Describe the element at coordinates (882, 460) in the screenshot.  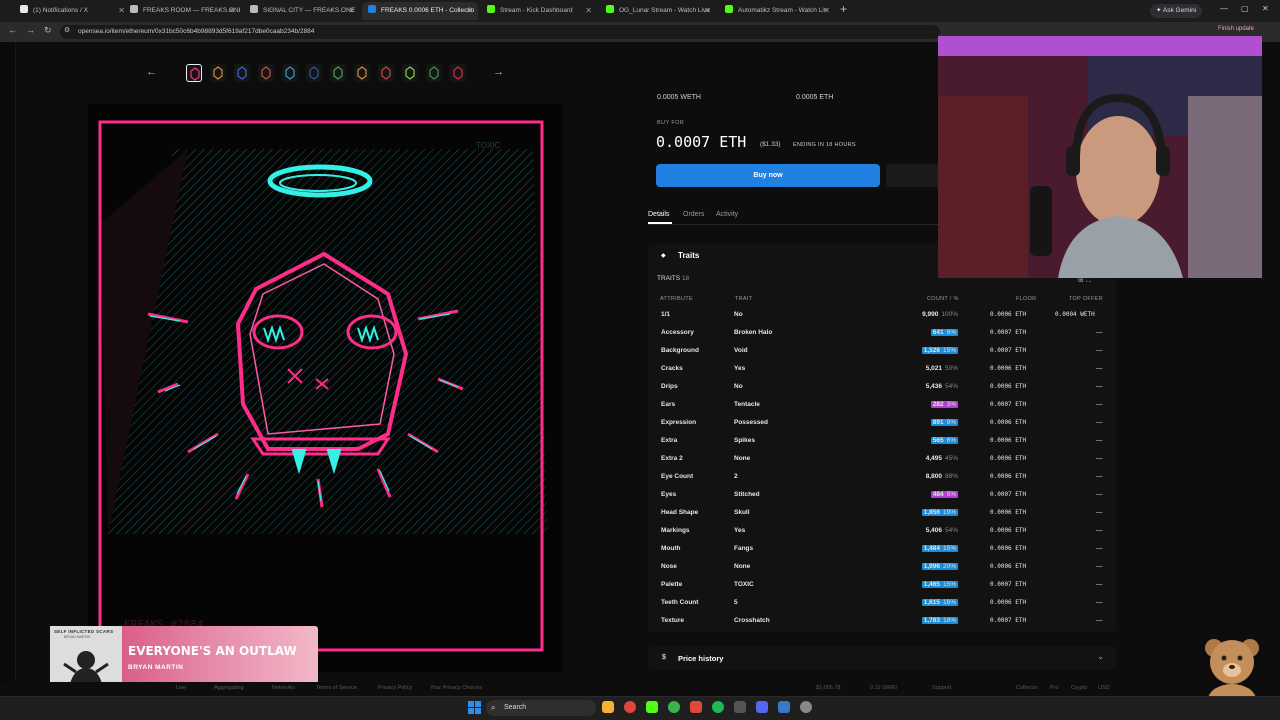
I see `trait-row: Extra 2 None 4,495 45% 0.0006 ETH —` at that location.